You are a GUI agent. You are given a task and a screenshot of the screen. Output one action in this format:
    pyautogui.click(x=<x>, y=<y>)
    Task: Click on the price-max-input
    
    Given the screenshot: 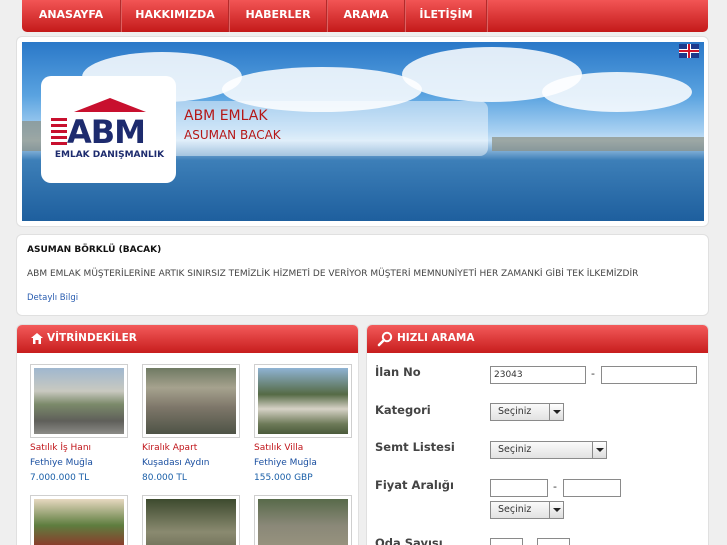 What is the action you would take?
    pyautogui.click(x=592, y=488)
    